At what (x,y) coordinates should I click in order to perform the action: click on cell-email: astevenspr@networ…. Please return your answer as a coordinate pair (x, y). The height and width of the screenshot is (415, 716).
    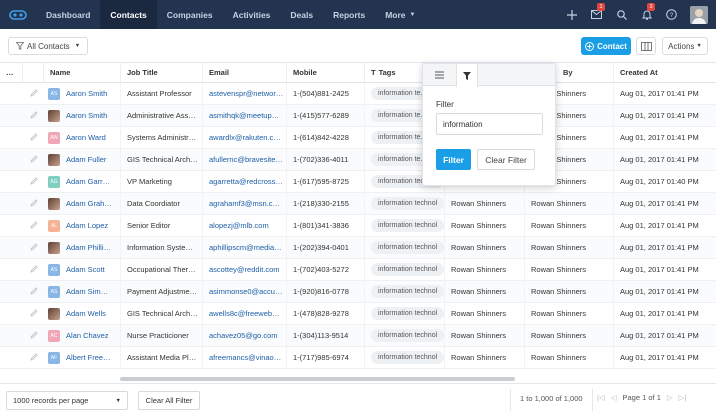
    Looking at the image, I should click on (244, 94).